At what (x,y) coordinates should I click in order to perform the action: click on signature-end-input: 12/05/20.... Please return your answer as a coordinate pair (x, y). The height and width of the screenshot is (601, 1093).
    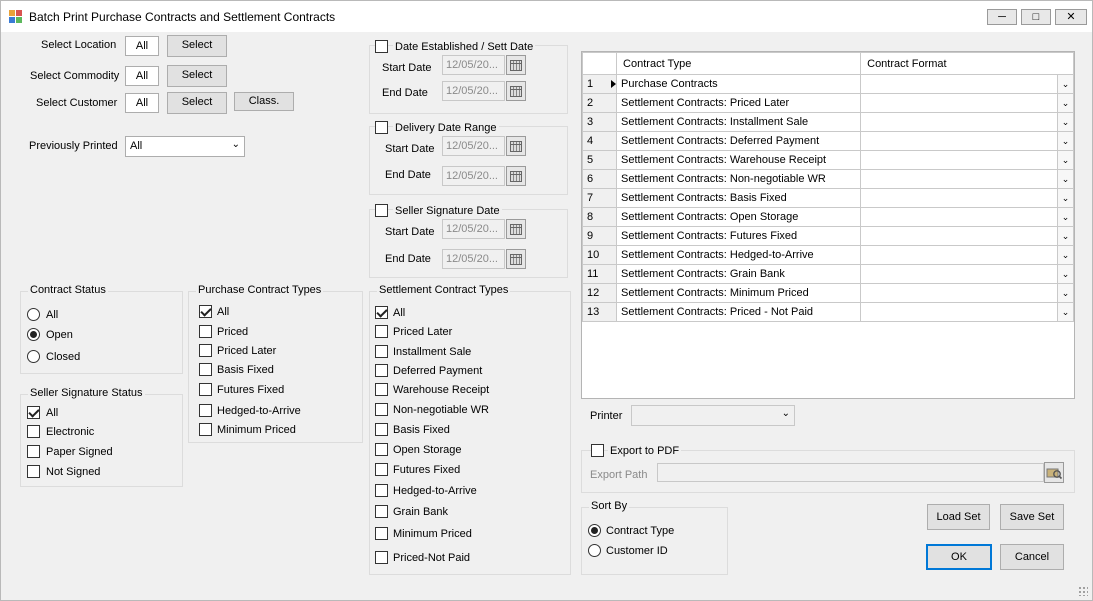
    Looking at the image, I should click on (473, 259).